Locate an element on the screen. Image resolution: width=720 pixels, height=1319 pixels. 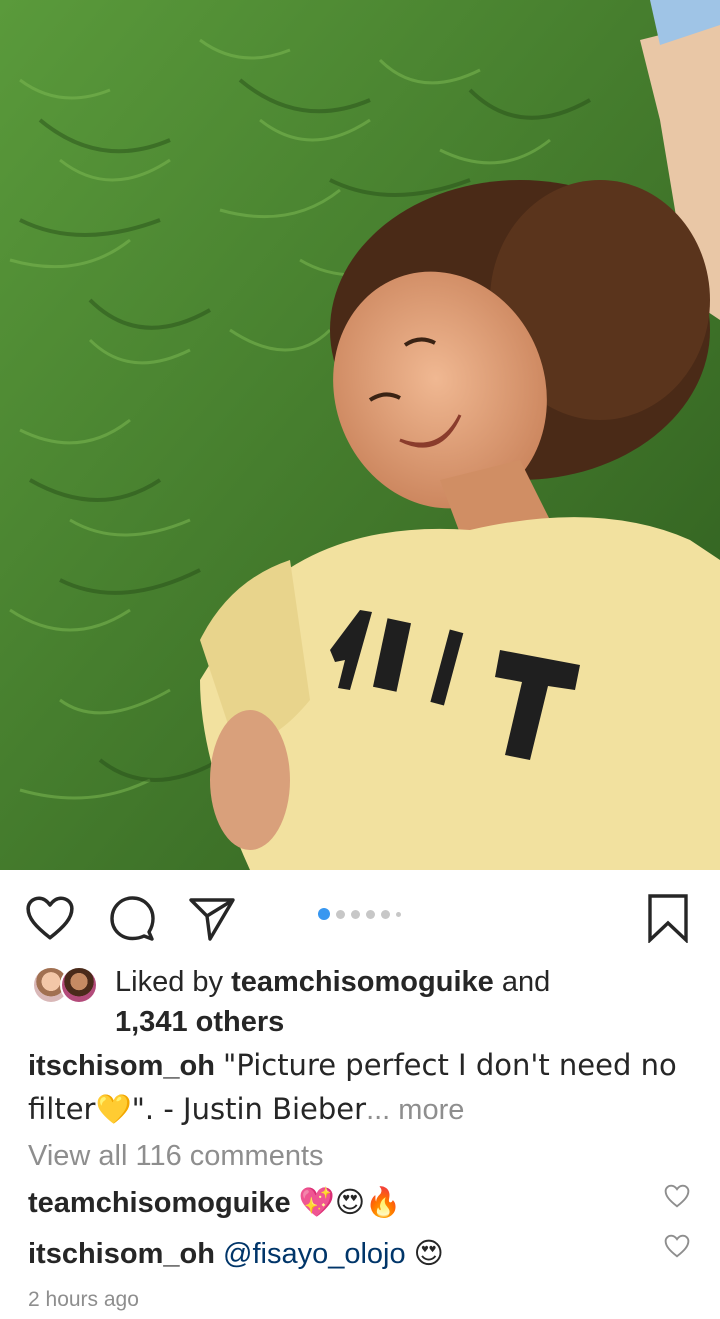
share-button is located at coordinates (212, 918).